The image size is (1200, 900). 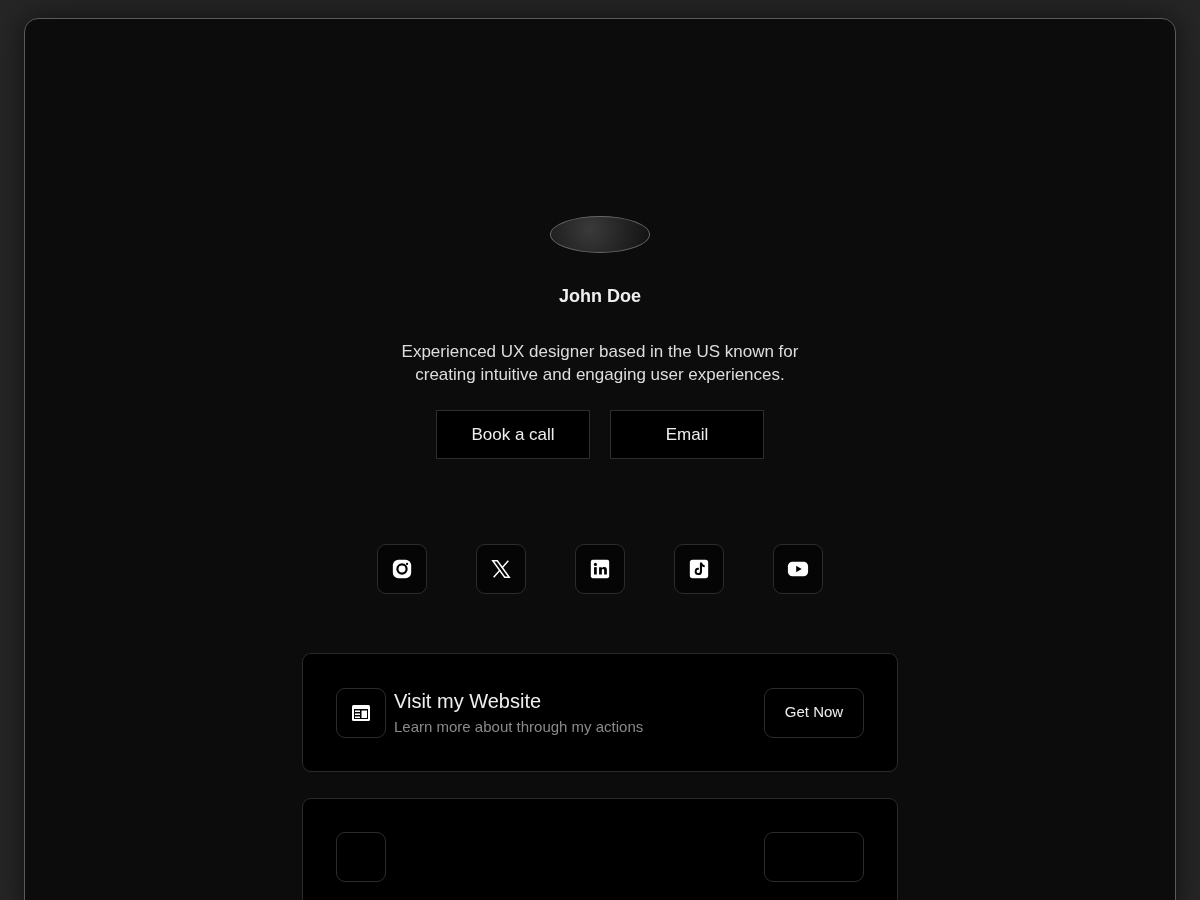 What do you see at coordinates (519, 727) in the screenshot?
I see `card-subtitle: Learn more about through my actions` at bounding box center [519, 727].